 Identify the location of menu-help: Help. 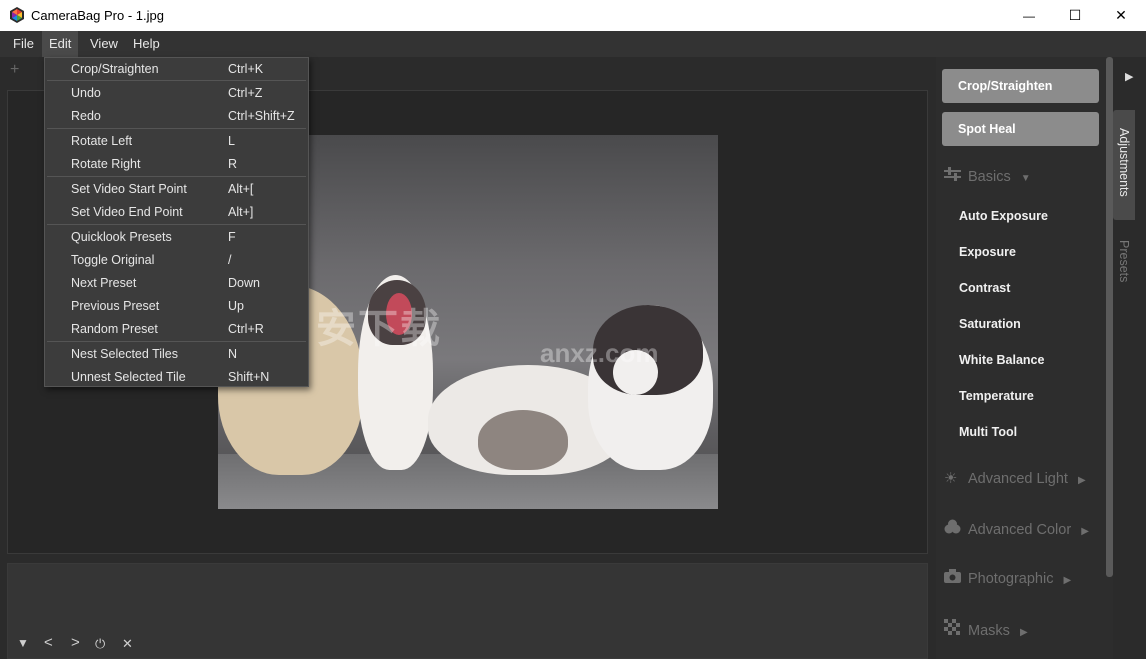
(146, 44).